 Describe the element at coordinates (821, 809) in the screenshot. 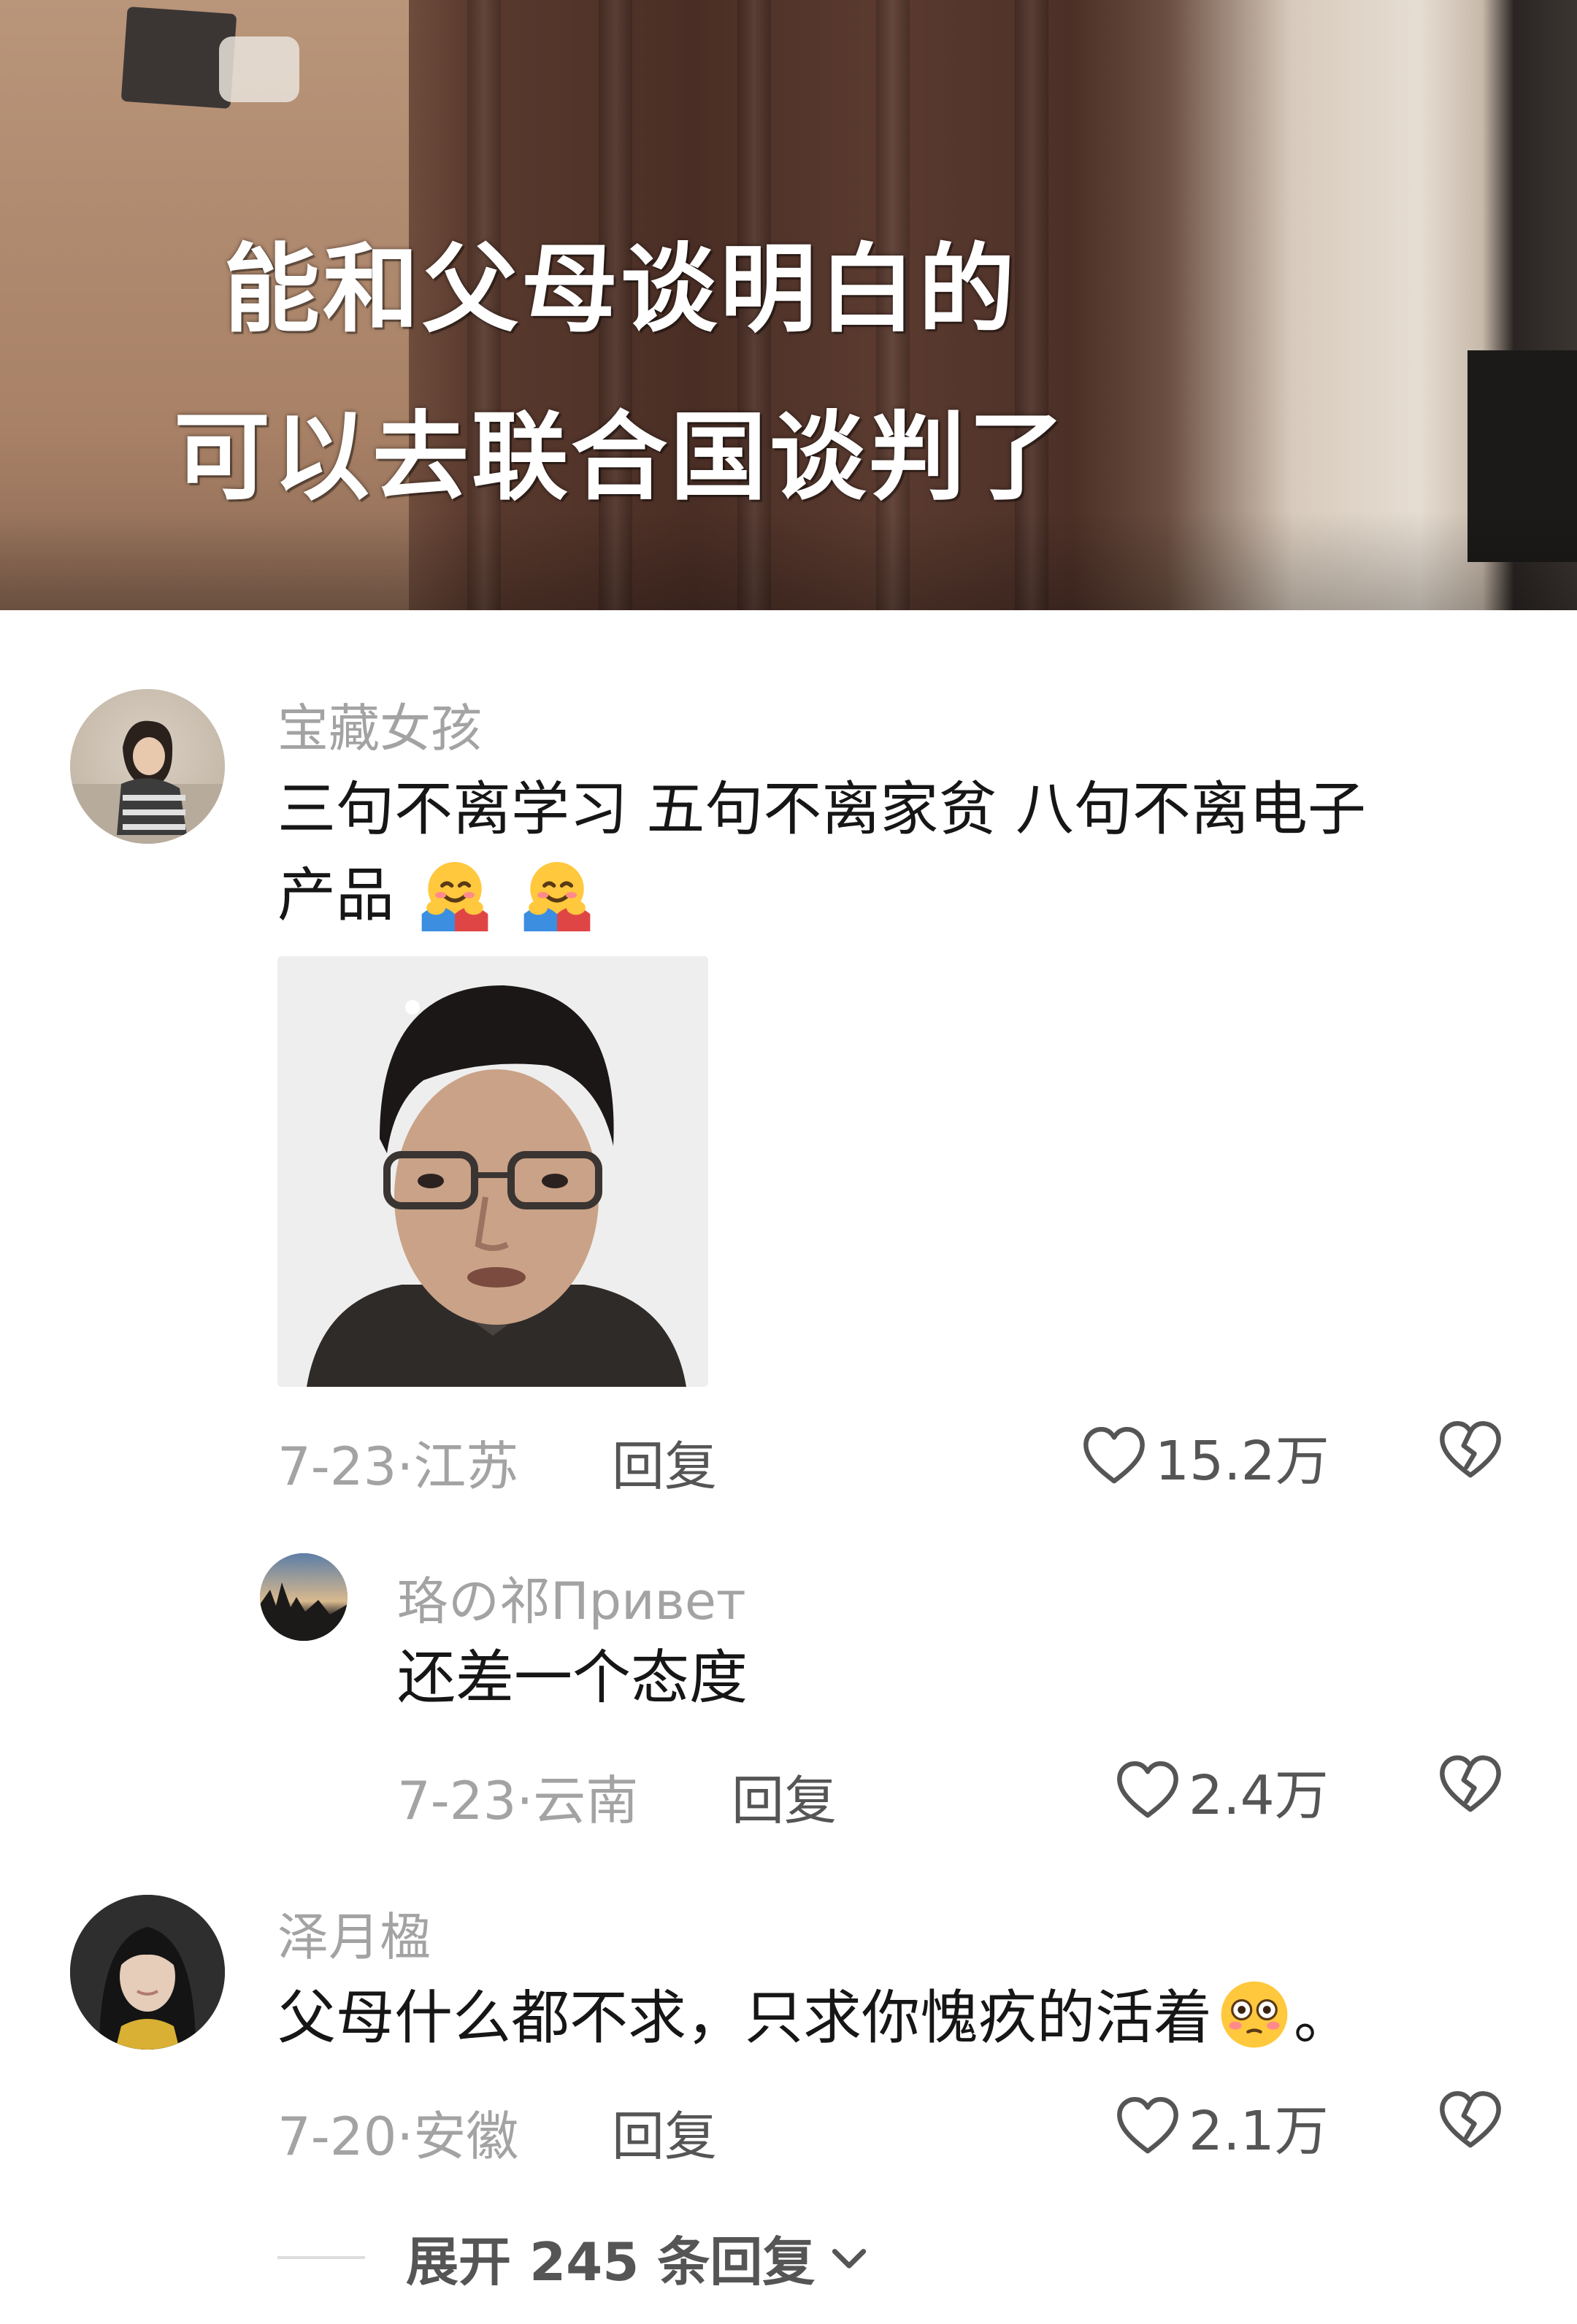

I see `comment-text-line1: 三句不离学习 五句不离家贫 八句不离电子` at that location.